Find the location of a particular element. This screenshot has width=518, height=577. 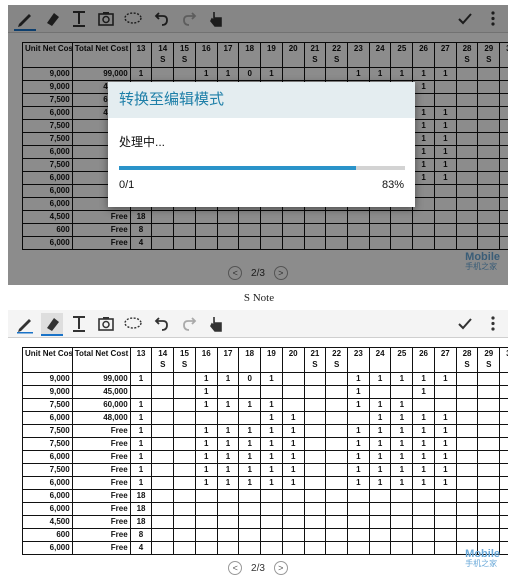

day-header: 13 is located at coordinates (141, 360).